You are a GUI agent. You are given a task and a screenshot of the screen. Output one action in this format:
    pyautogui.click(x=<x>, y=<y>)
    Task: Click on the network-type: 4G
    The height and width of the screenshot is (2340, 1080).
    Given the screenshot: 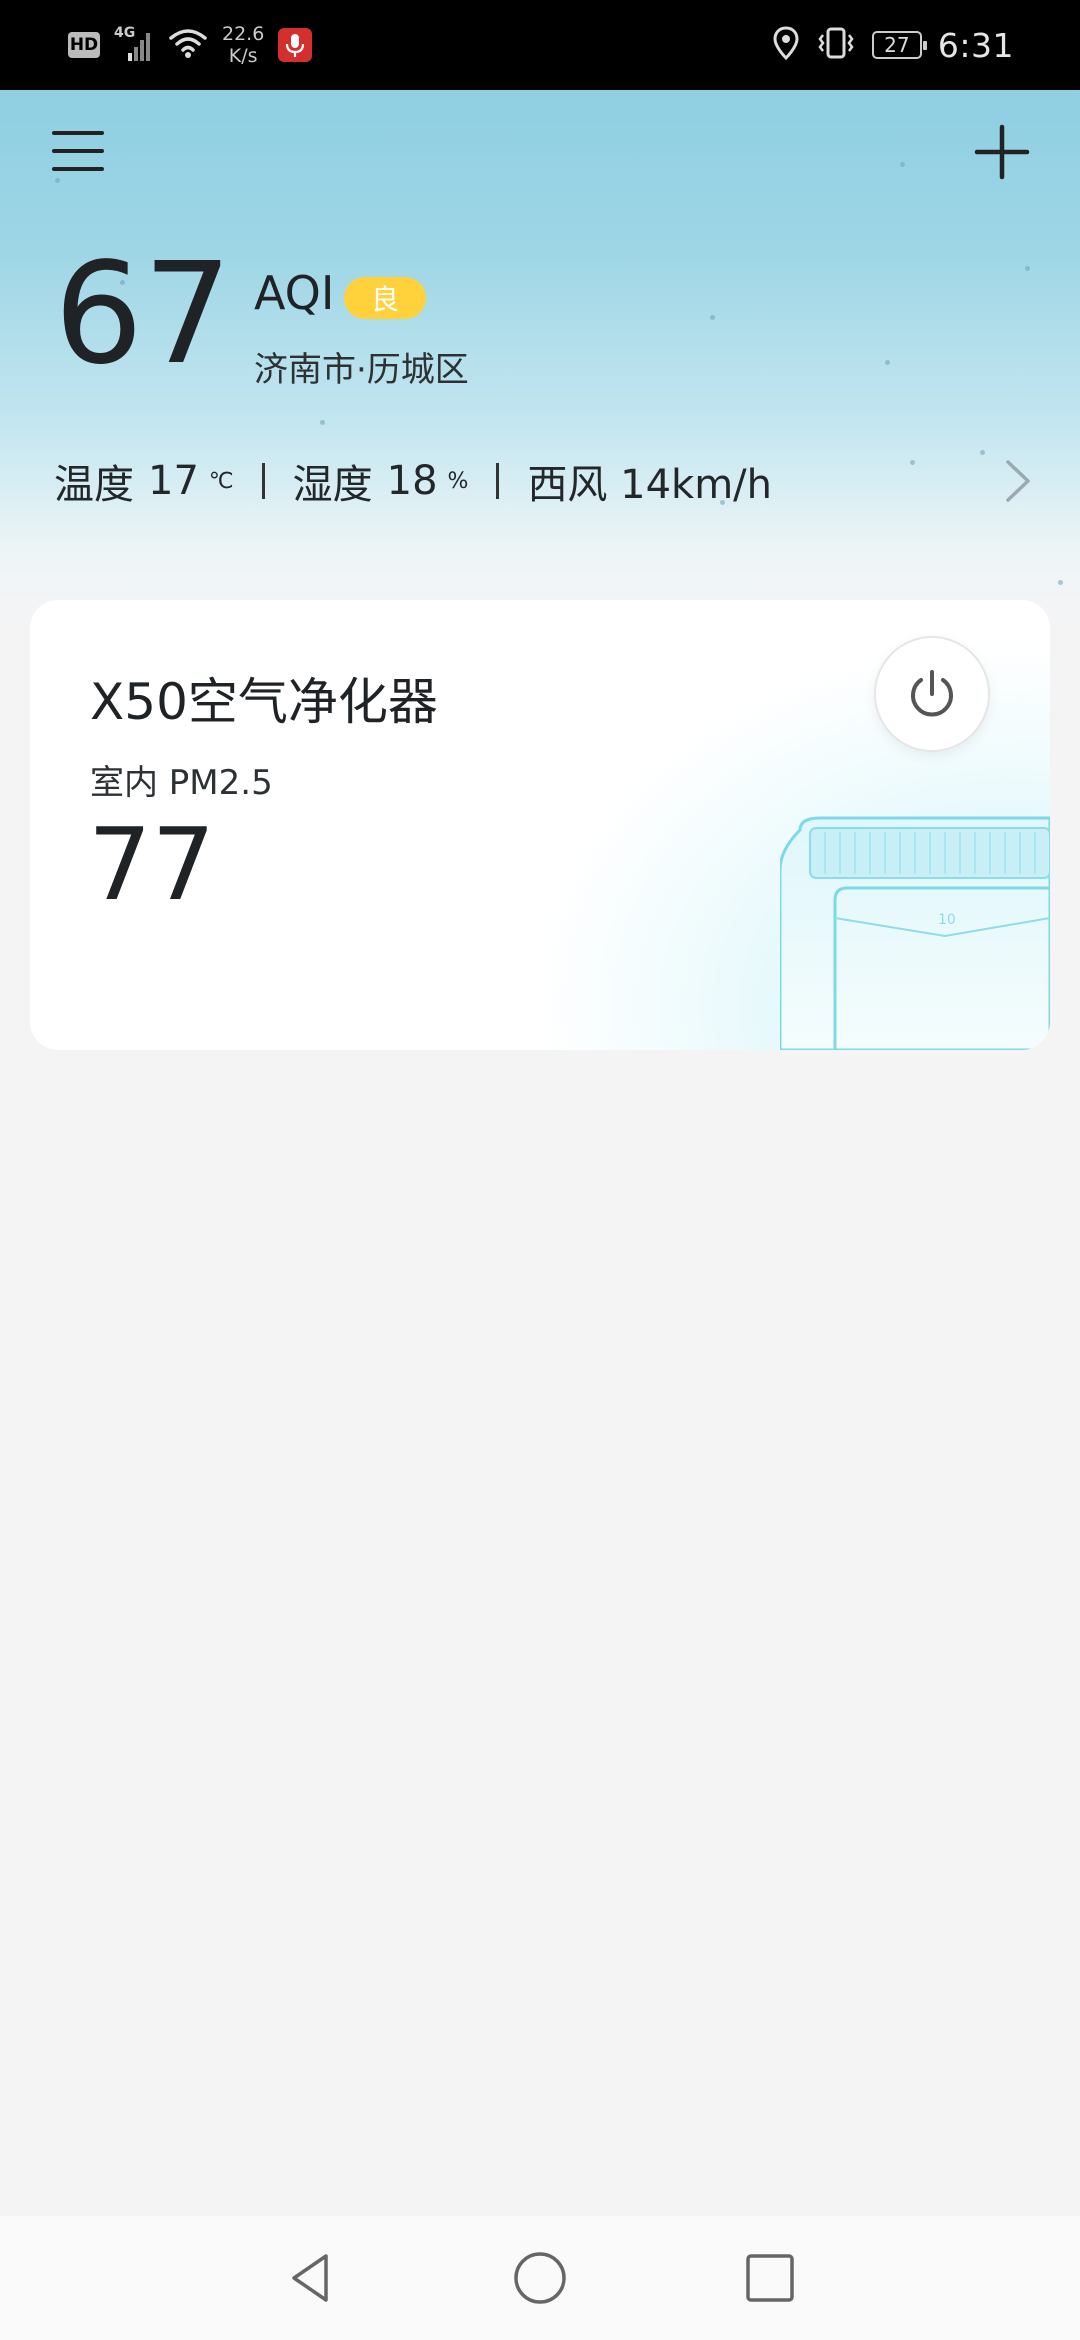 What is the action you would take?
    pyautogui.click(x=125, y=33)
    